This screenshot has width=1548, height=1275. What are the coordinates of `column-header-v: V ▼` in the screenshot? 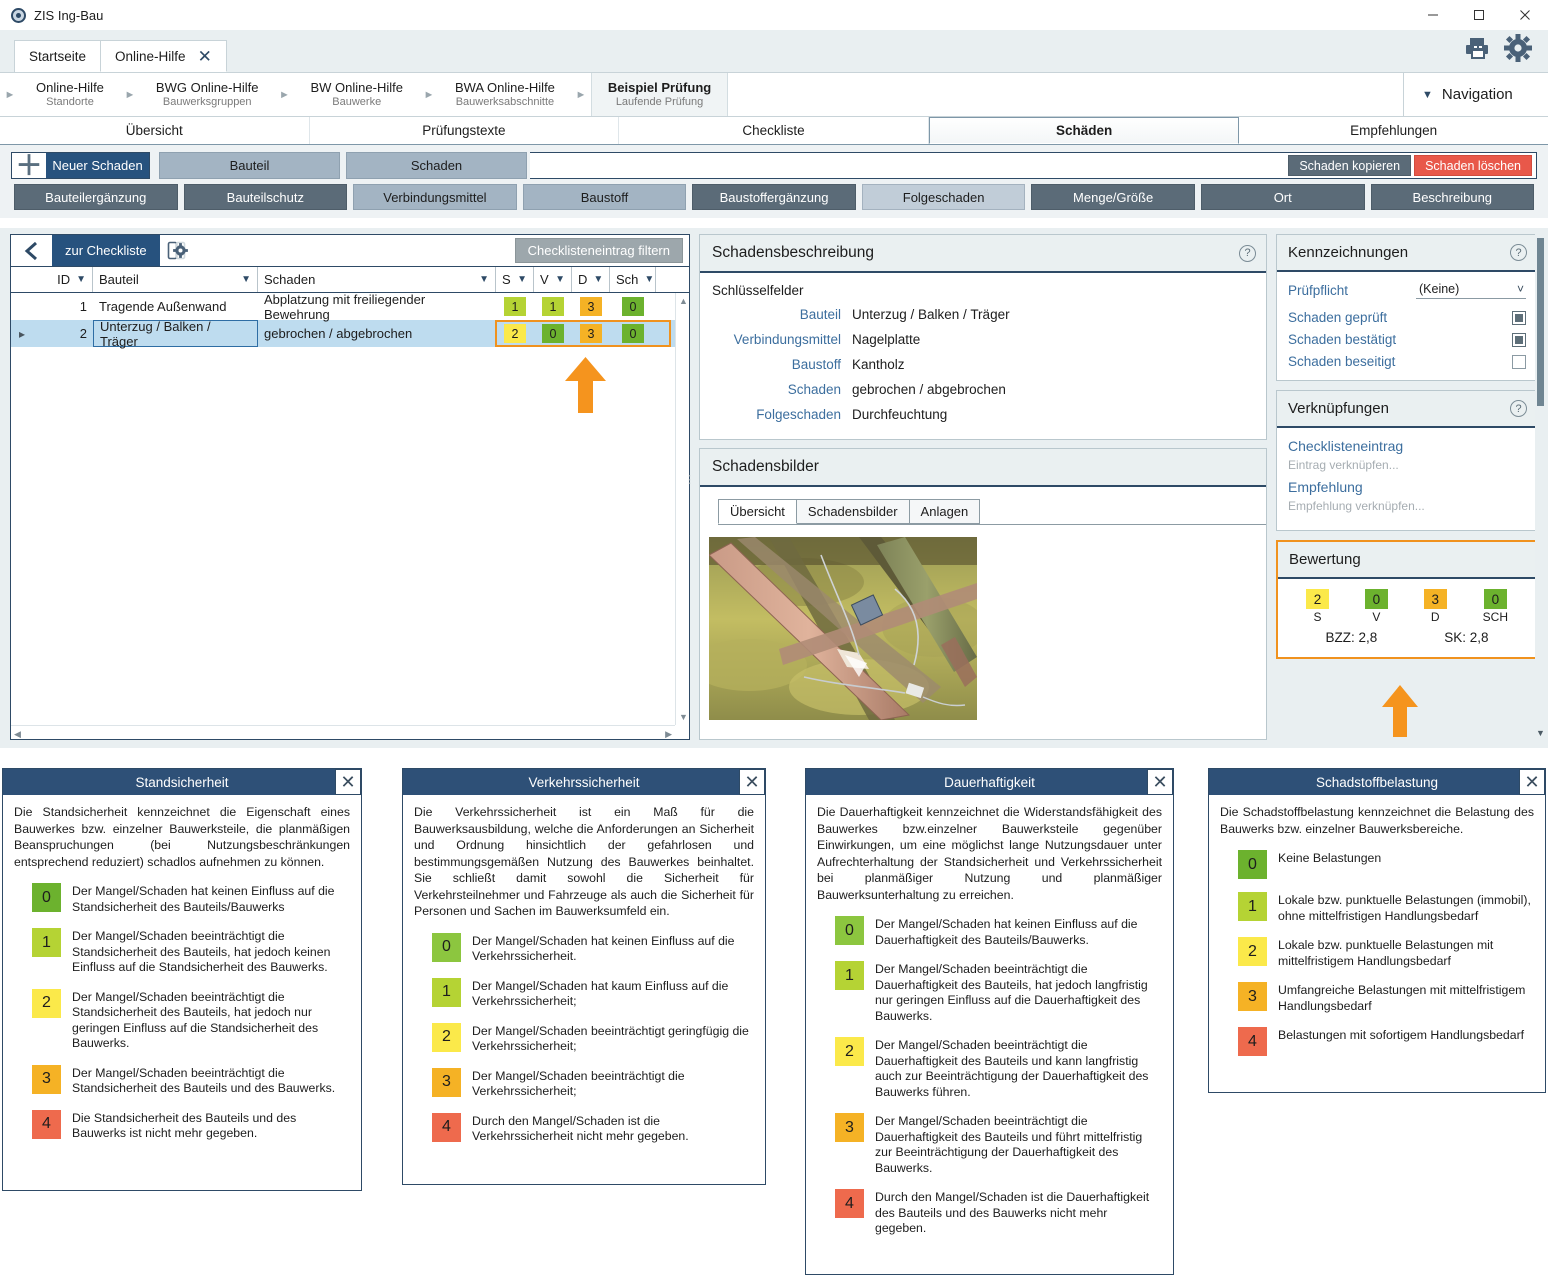 It's located at (553, 279).